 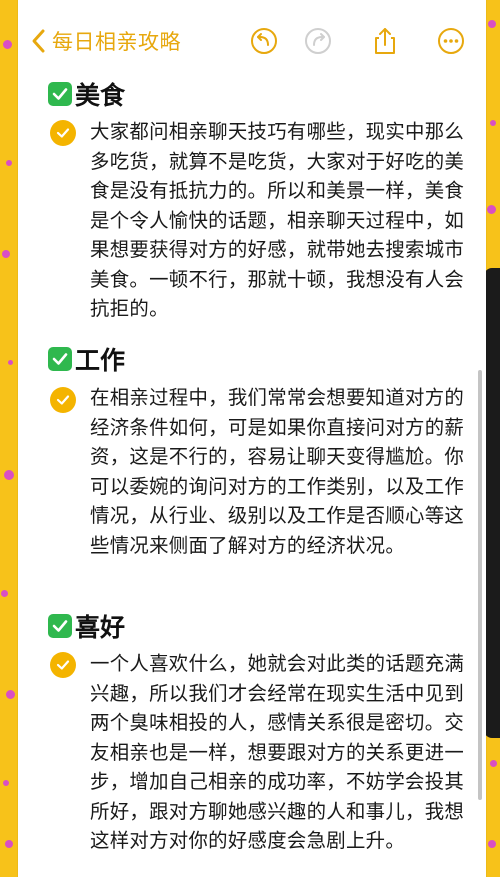 I want to click on section-title-text: 喜好, so click(x=100, y=627).